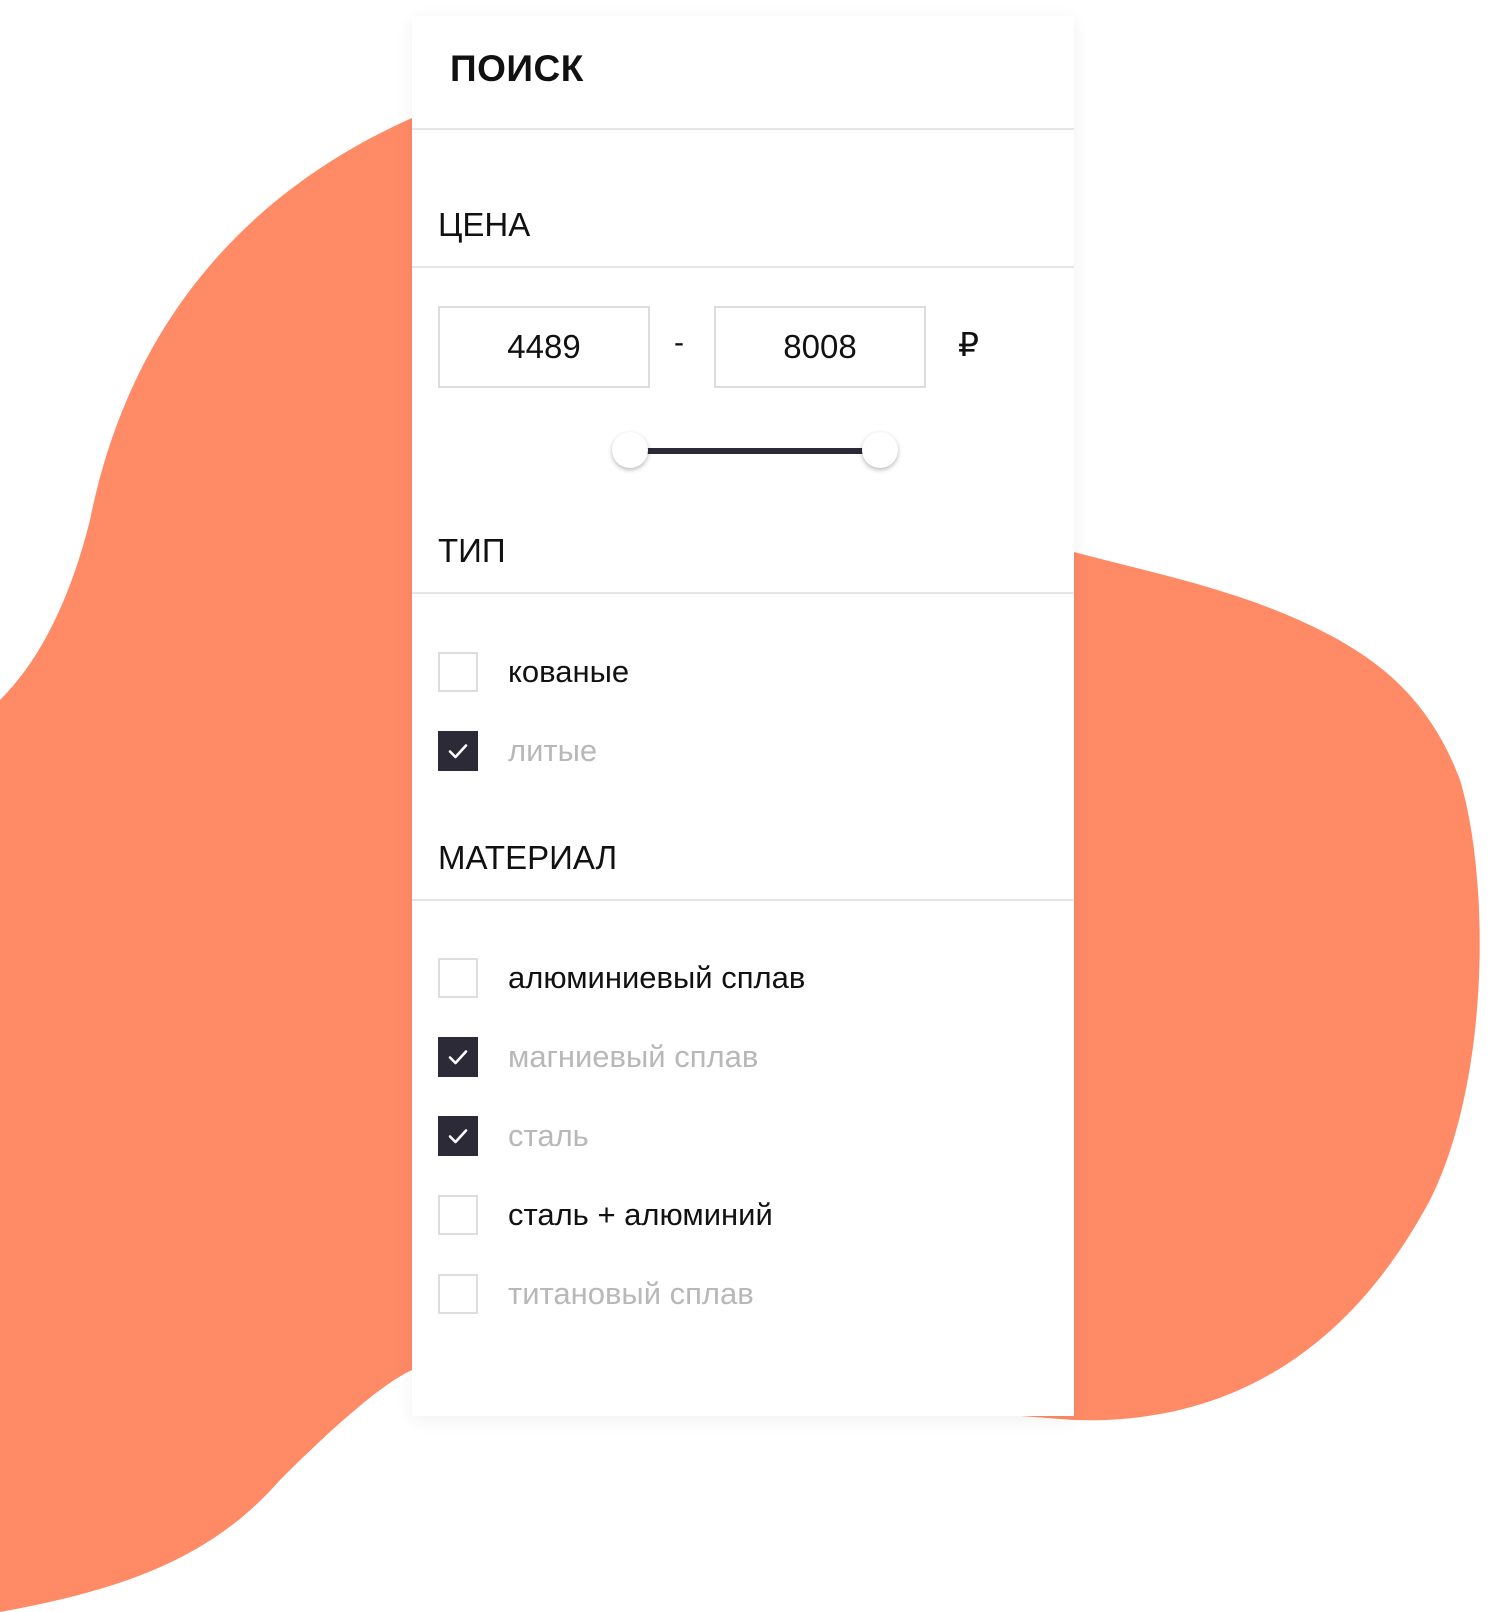  What do you see at coordinates (472, 550) in the screenshot?
I see `type-section-title: ТИП` at bounding box center [472, 550].